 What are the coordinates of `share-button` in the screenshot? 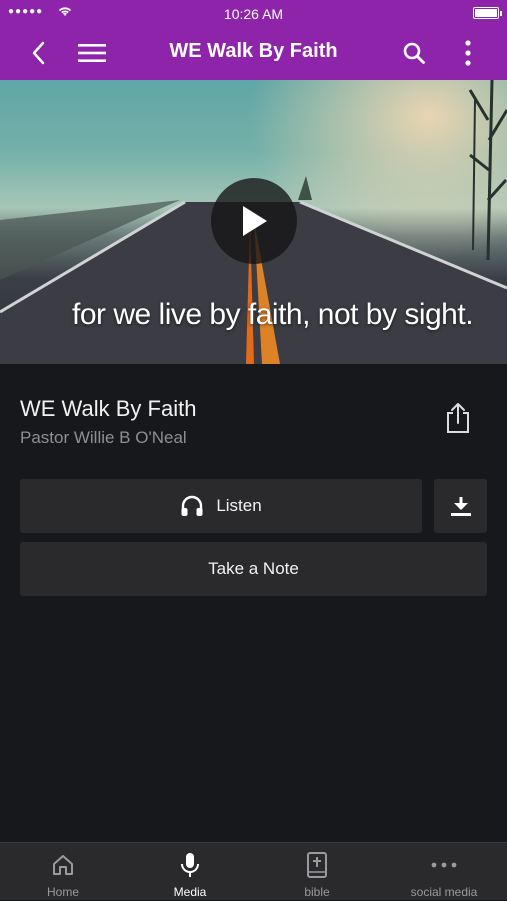 It's located at (458, 418).